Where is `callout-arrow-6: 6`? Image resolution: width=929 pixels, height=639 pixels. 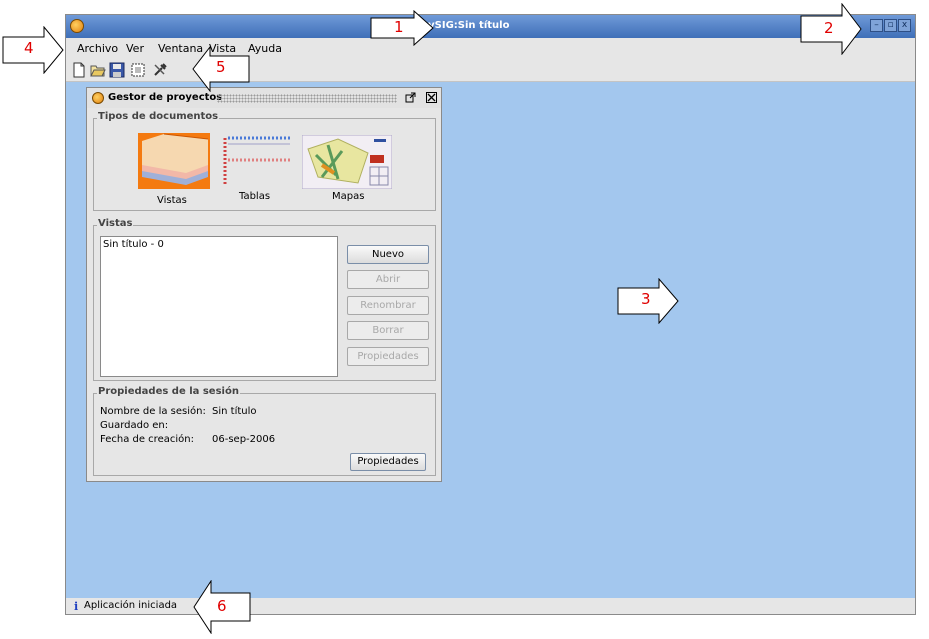
callout-arrow-6: 6 is located at coordinates (222, 607).